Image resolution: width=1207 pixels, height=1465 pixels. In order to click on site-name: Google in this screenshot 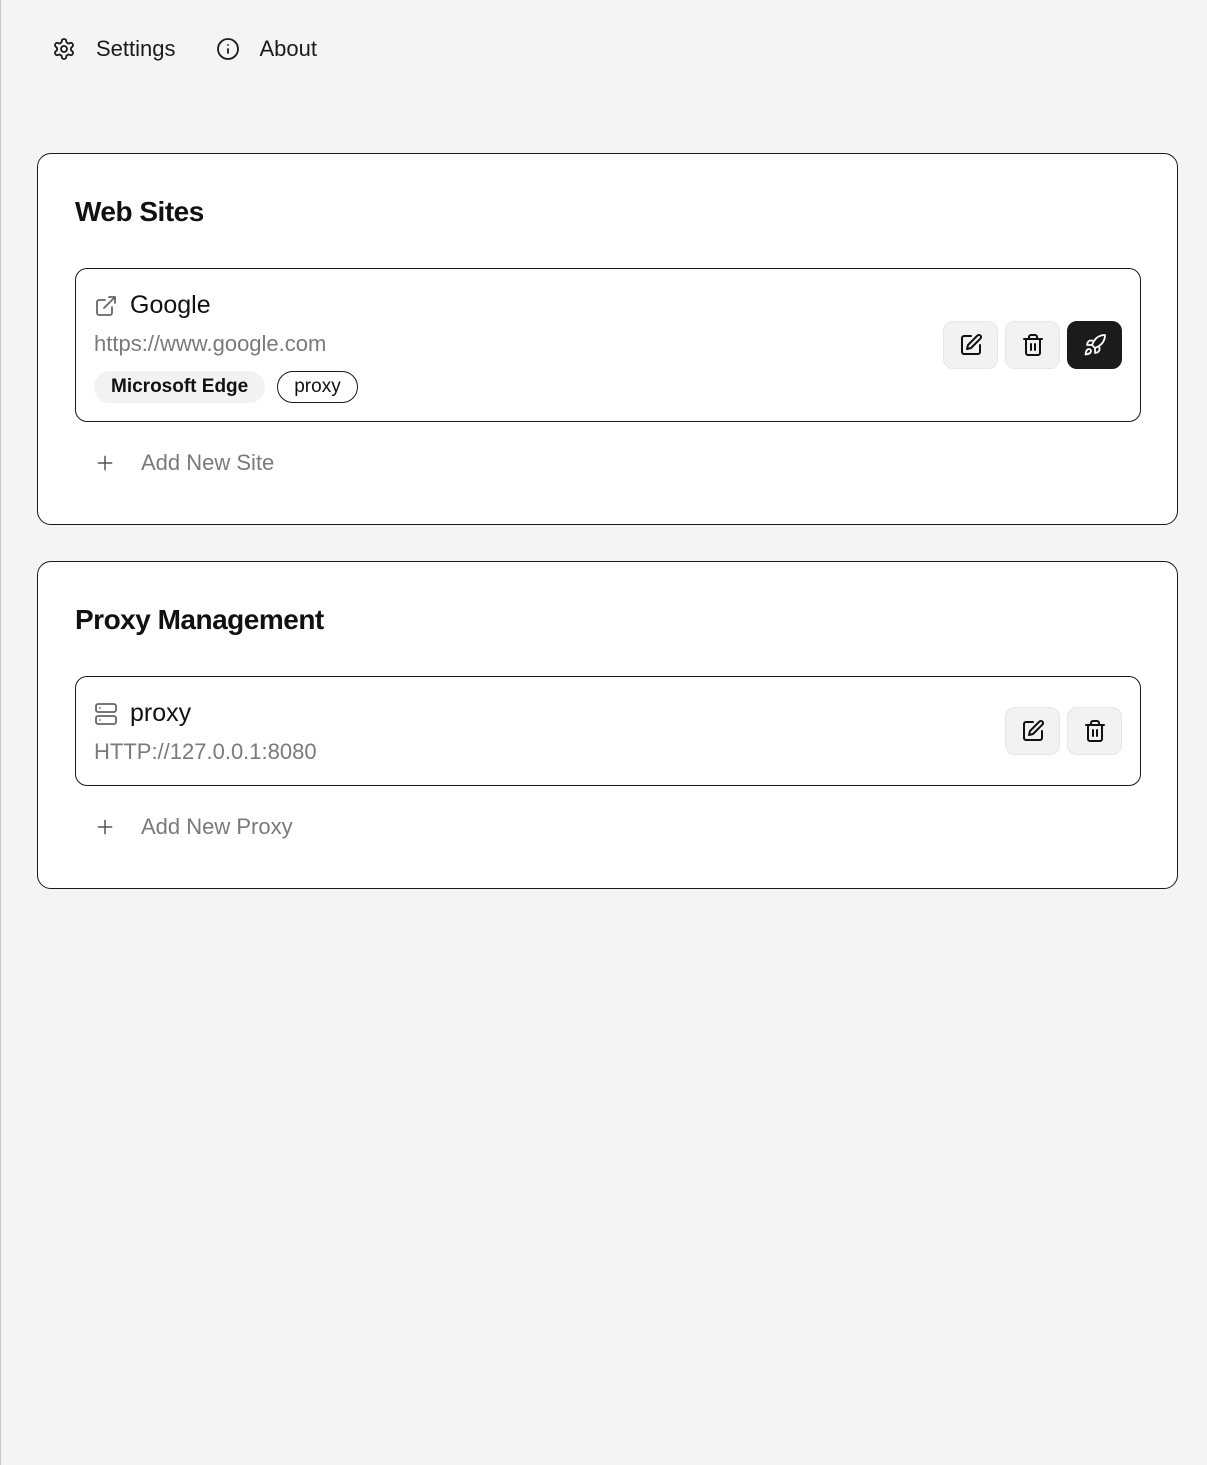, I will do `click(170, 305)`.